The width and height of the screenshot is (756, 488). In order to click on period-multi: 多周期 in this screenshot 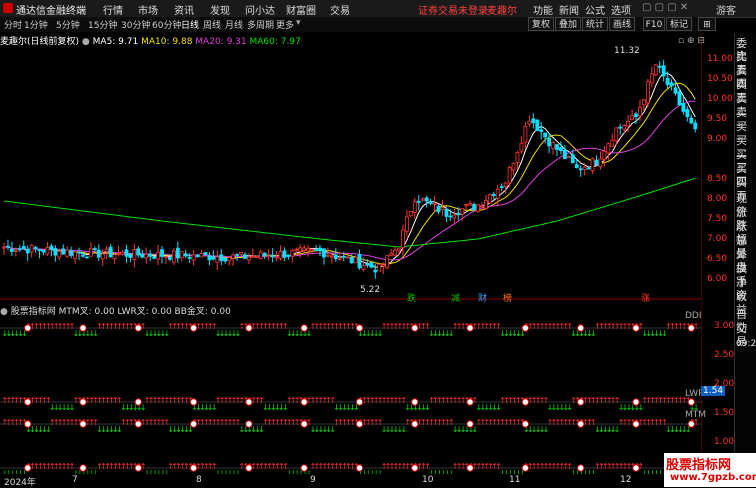, I will do `click(260, 24)`.